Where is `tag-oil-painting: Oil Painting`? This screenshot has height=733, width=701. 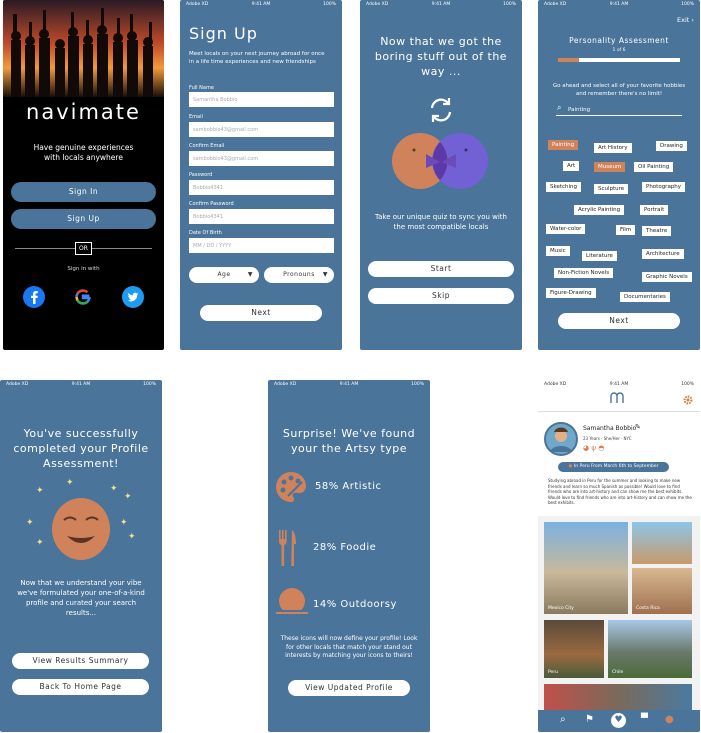 tag-oil-painting: Oil Painting is located at coordinates (654, 167).